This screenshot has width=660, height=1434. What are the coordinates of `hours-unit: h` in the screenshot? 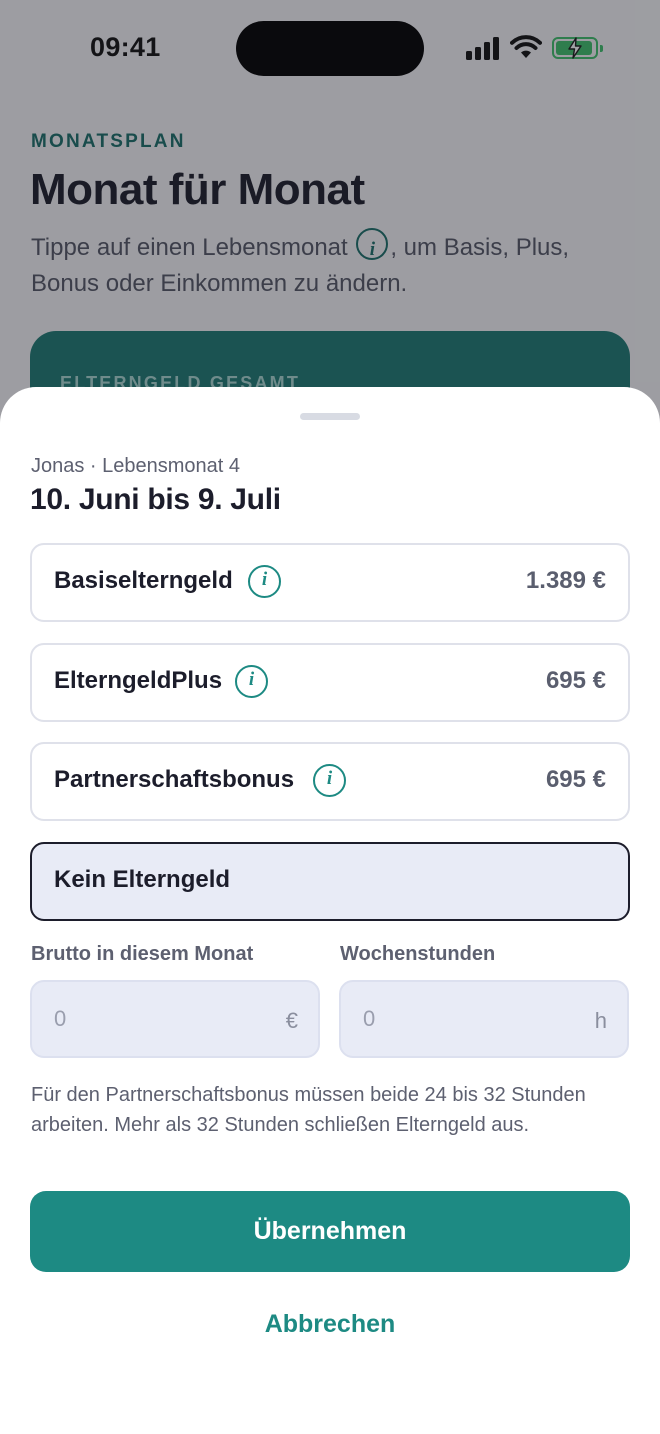 It's located at (600, 1020).